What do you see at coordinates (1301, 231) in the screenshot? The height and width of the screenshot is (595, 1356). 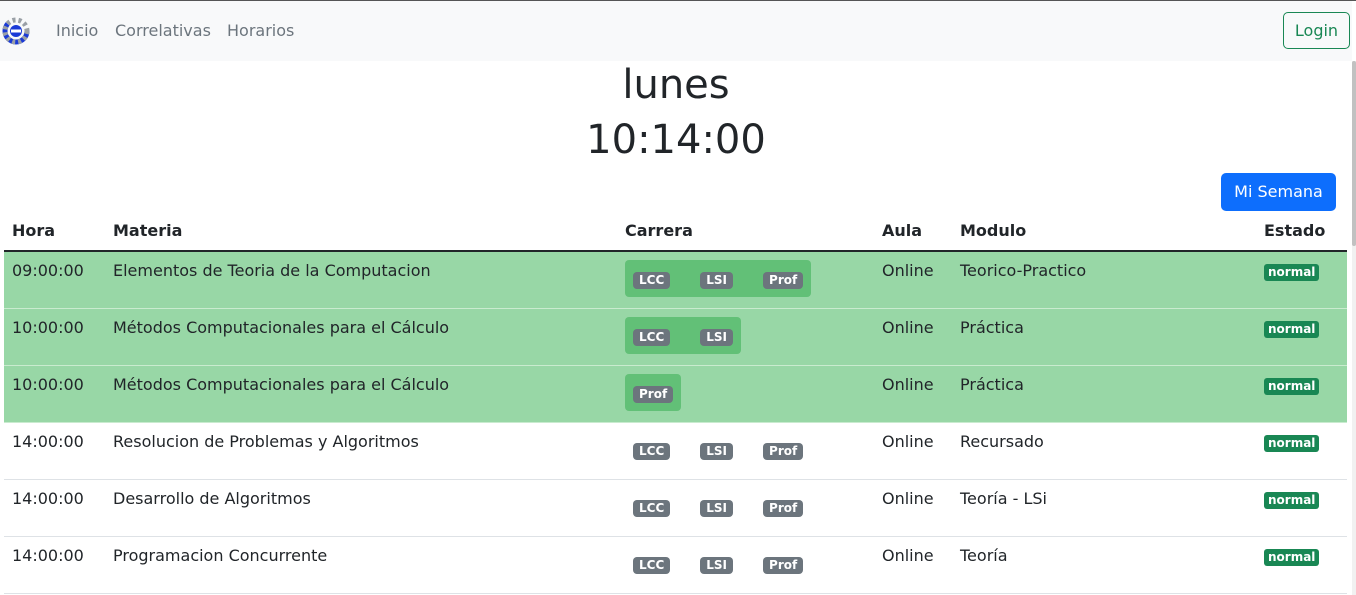 I see `column-header-estado: Estado` at bounding box center [1301, 231].